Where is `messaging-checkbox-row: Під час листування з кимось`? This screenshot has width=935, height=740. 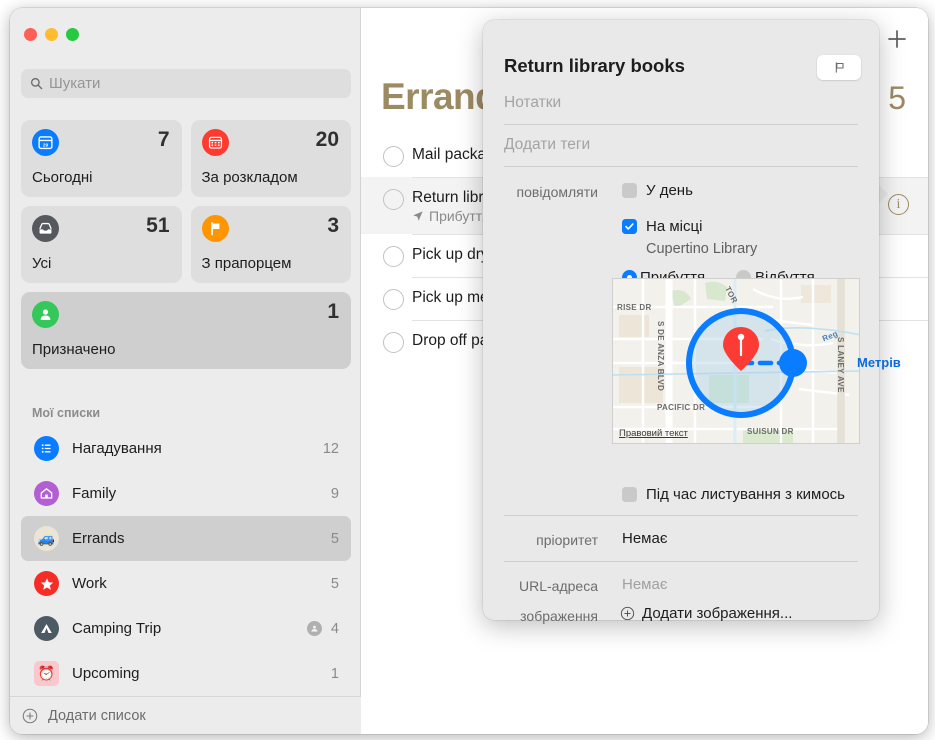 messaging-checkbox-row: Під час листування з кимось is located at coordinates (733, 494).